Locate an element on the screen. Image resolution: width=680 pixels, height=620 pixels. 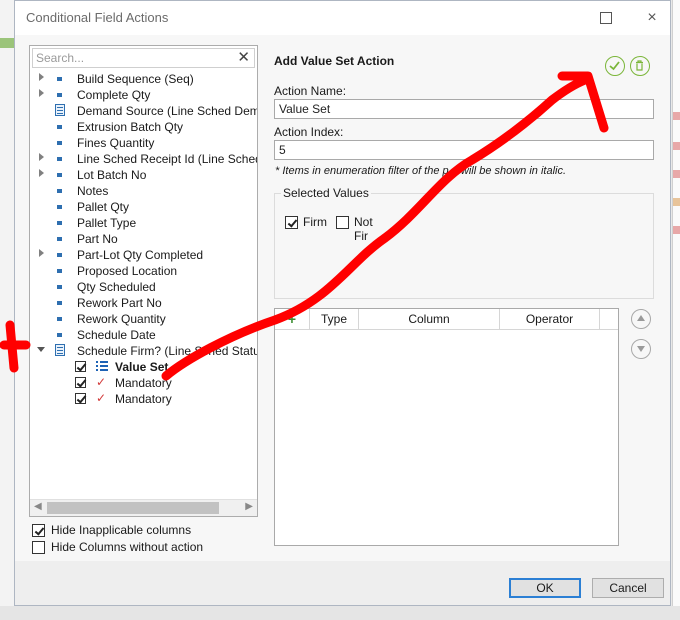
tree-item: Part No is located at coordinates (143, 239).